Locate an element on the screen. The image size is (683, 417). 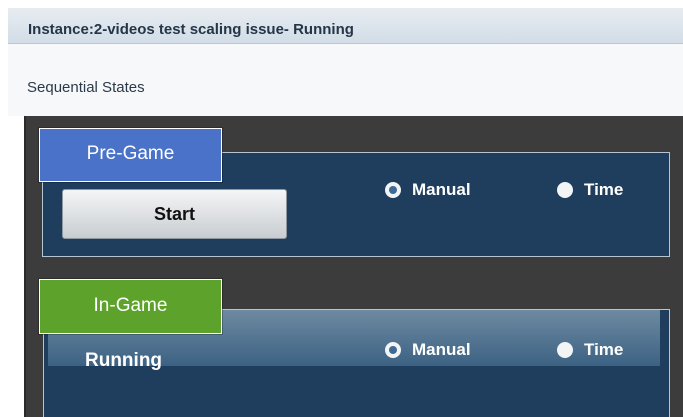
in-game-time-label: Time is located at coordinates (603, 350).